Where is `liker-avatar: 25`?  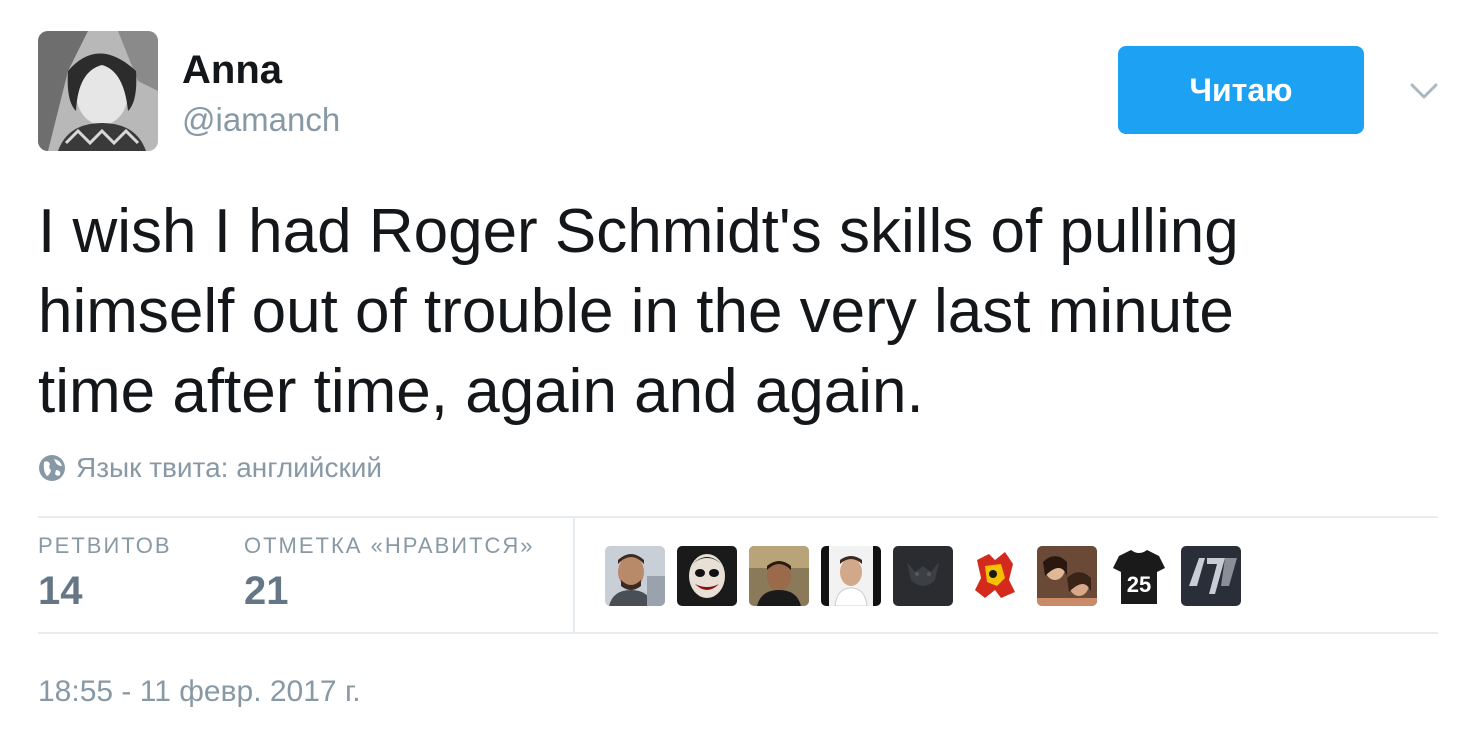 liker-avatar: 25 is located at coordinates (1139, 576).